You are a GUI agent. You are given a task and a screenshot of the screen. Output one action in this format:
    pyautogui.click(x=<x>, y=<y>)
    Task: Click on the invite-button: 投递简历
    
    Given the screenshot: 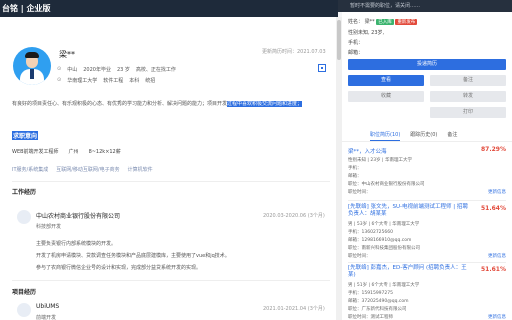 What is the action you would take?
    pyautogui.click(x=427, y=64)
    